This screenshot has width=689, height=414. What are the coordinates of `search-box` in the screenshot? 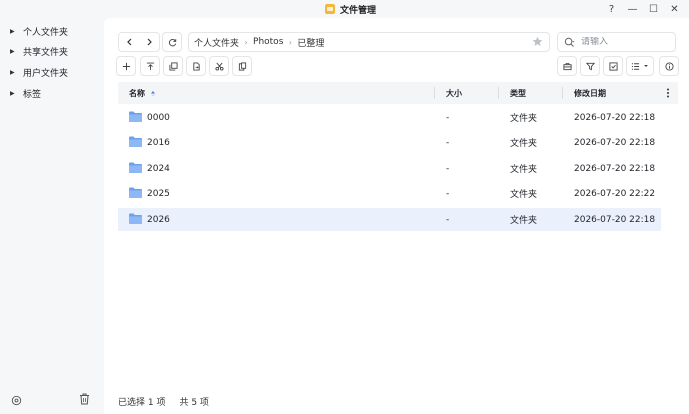 It's located at (616, 42).